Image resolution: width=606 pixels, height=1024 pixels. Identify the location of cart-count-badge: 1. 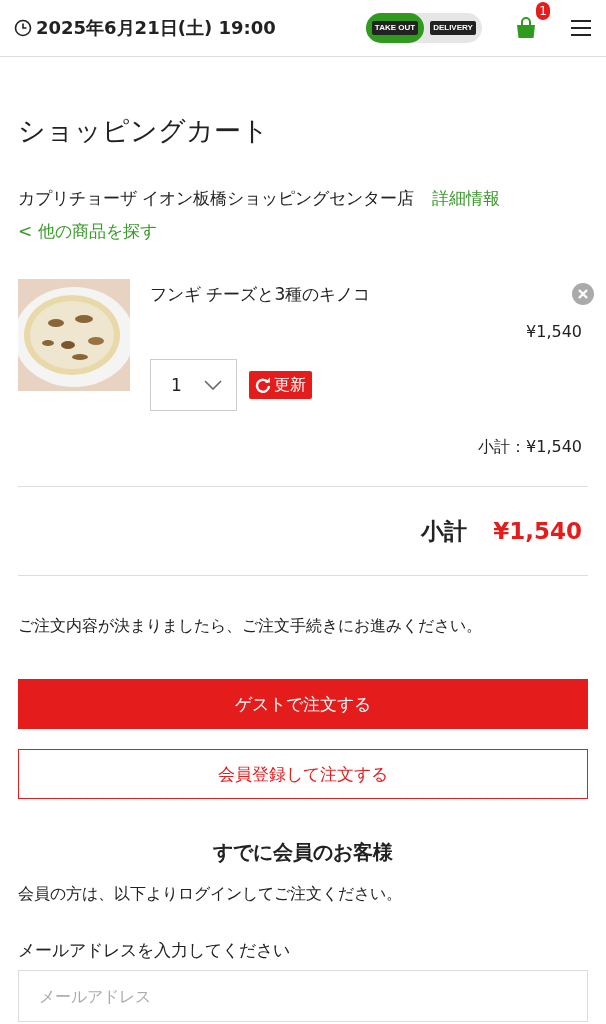
(543, 11).